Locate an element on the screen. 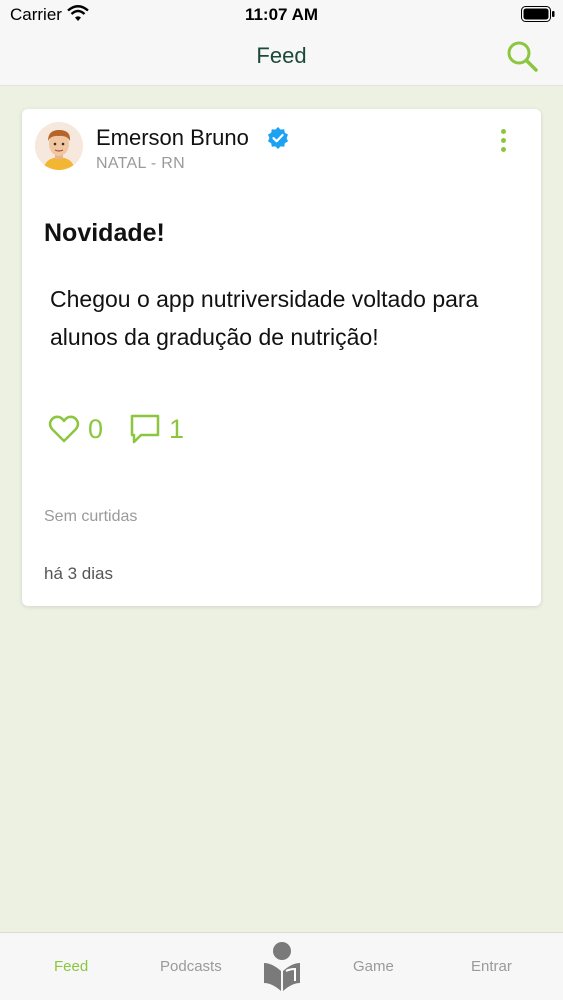  tab-bar: Feed Podcasts Game Entrar is located at coordinates (281, 966).